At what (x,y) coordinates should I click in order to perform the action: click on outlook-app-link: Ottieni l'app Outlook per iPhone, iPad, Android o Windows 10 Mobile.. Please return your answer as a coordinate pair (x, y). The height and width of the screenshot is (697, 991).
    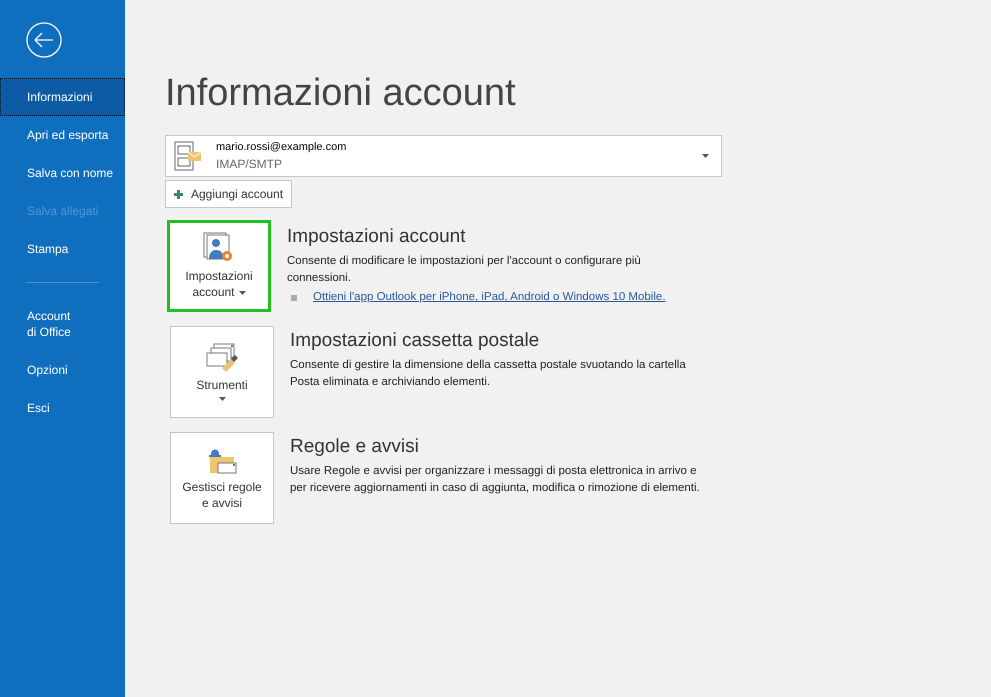
    Looking at the image, I should click on (489, 297).